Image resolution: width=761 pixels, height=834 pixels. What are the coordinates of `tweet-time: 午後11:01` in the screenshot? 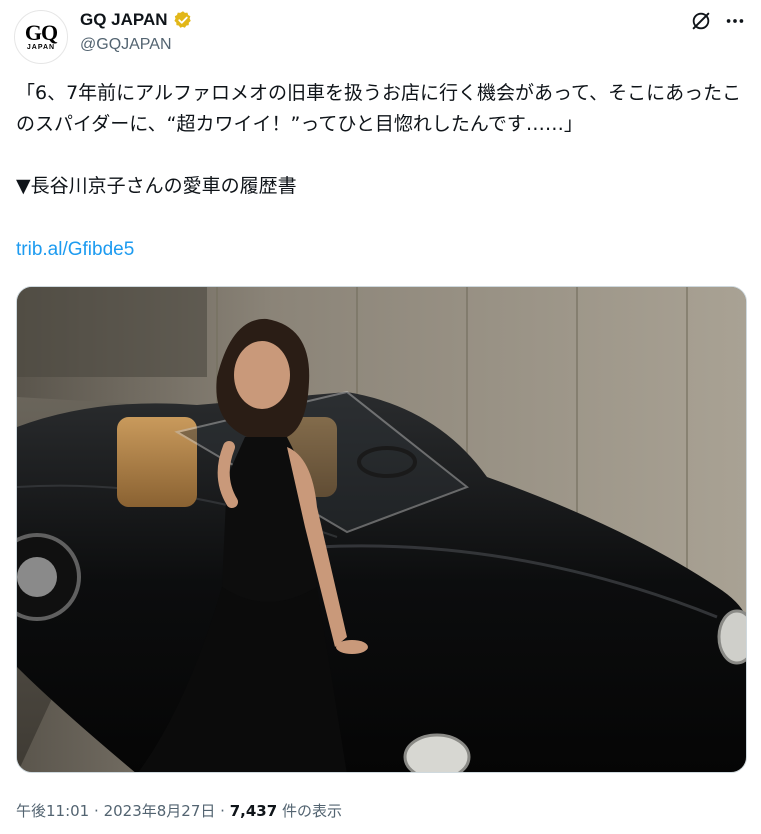 It's located at (52, 811).